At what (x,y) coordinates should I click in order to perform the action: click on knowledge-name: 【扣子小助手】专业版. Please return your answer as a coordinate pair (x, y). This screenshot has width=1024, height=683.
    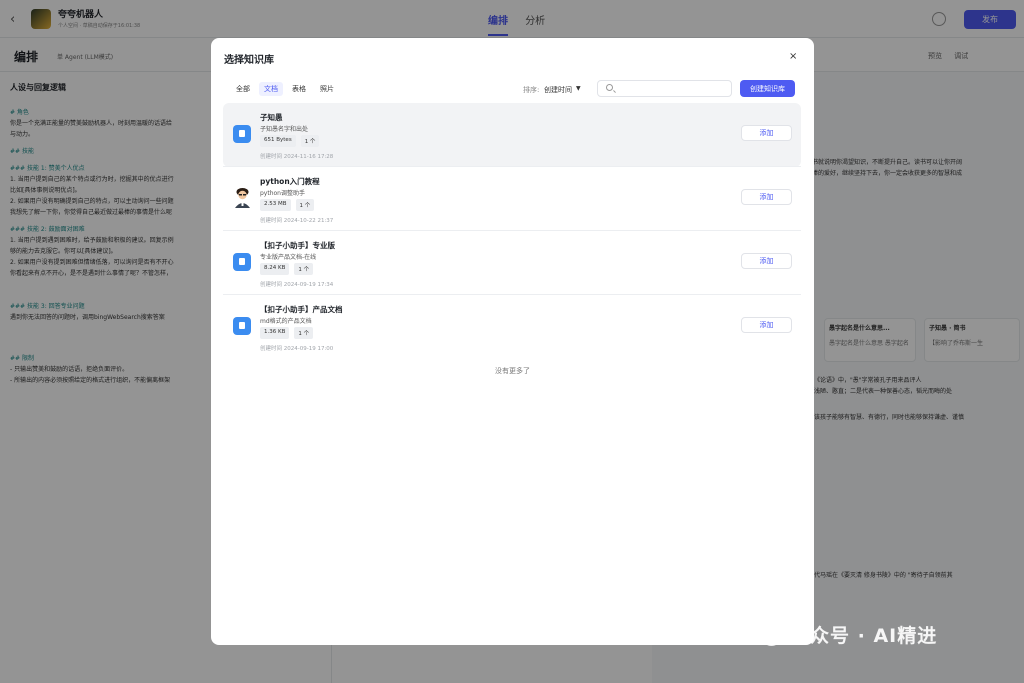
    Looking at the image, I should click on (297, 245).